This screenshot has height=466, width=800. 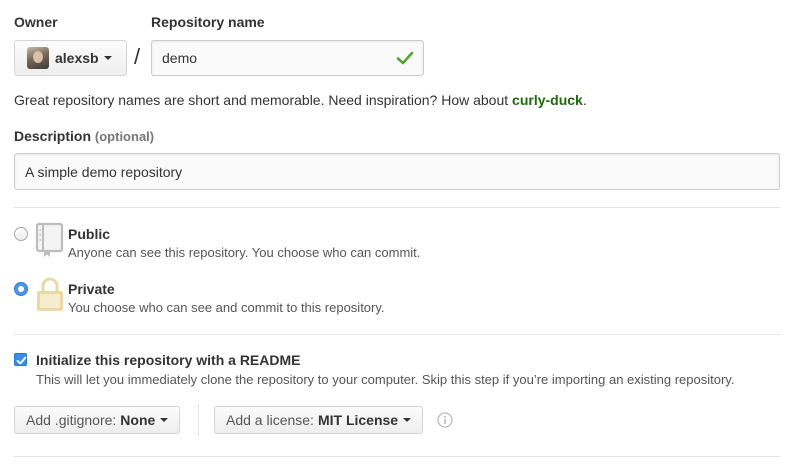 I want to click on gitignore-select: Add .gitignore: None, so click(x=97, y=420).